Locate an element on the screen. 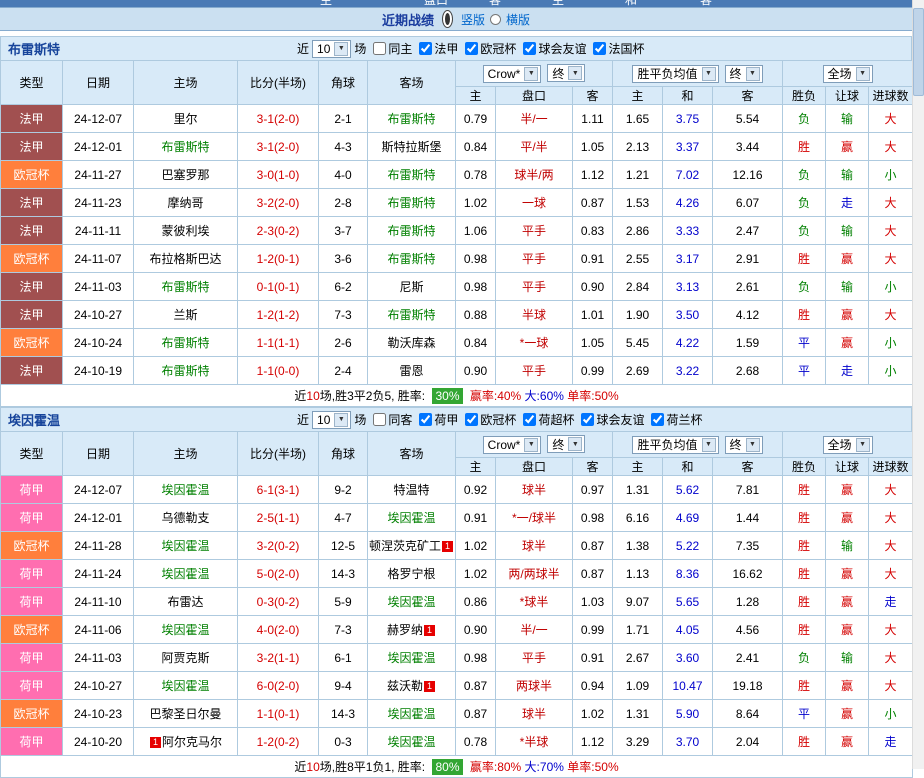 This screenshot has width=924, height=778. team-name-link: 格罗宁根 is located at coordinates (411, 574).